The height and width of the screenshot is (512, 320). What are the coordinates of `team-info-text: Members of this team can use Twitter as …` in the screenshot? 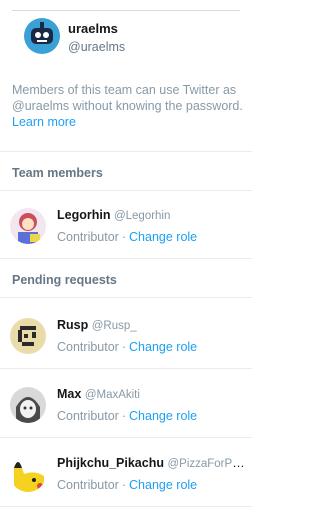 It's located at (127, 98).